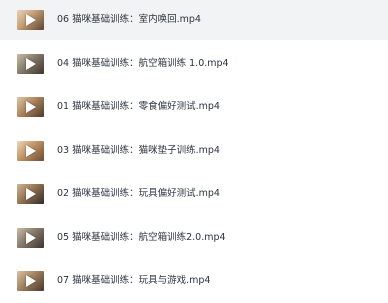  Describe the element at coordinates (138, 151) in the screenshot. I see `file-name: 03 猫咪基础训练：猫咪垫子训练.mp4` at that location.